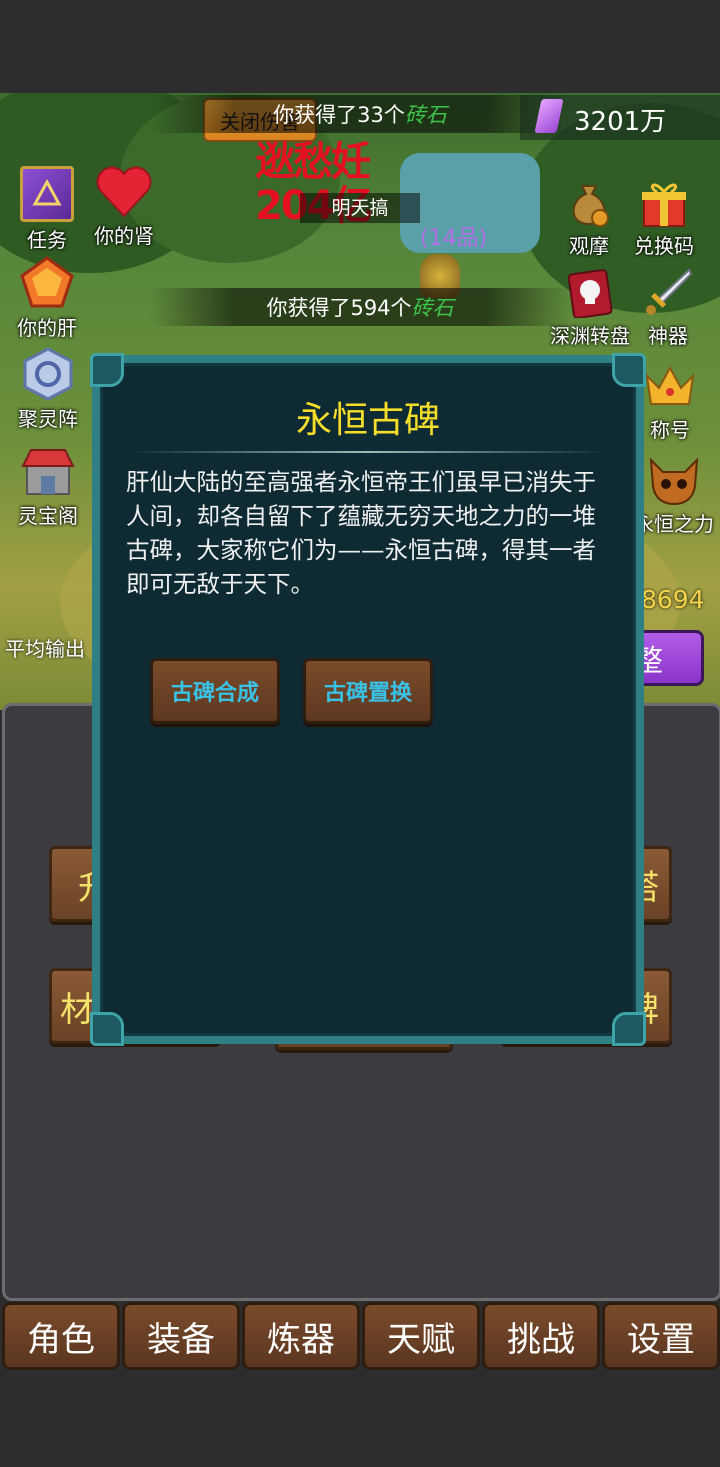  I want to click on dialog-divider, so click(368, 452).